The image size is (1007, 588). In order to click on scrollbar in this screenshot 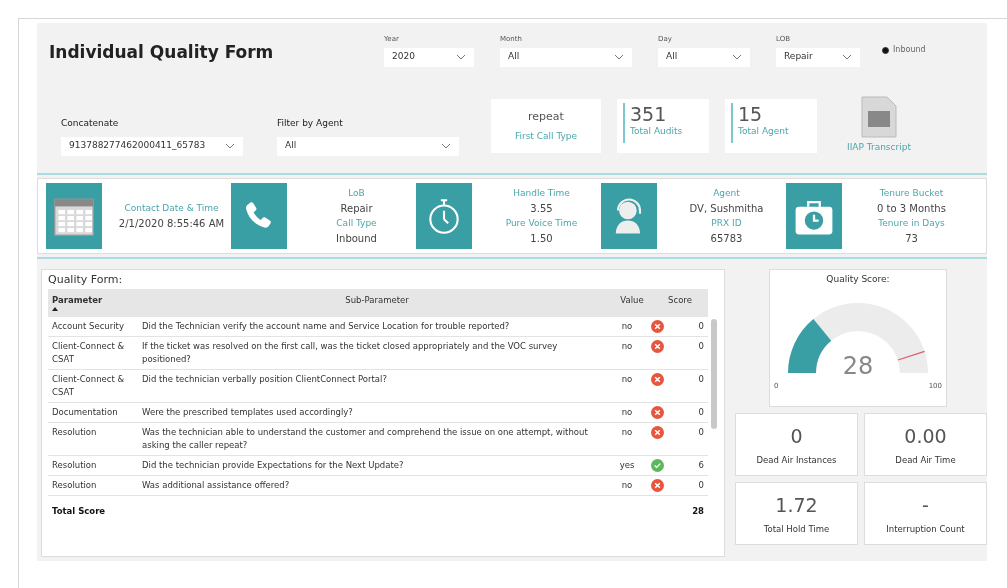, I will do `click(714, 374)`.